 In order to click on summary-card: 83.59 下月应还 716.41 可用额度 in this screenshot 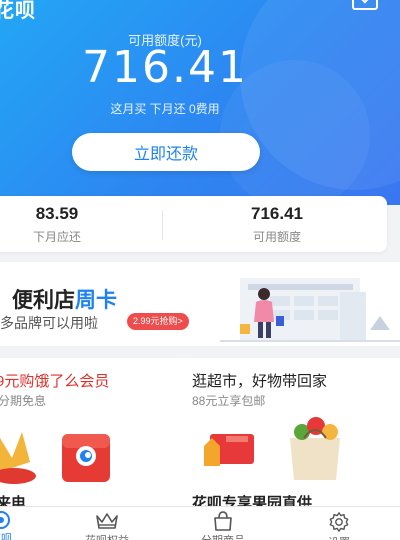, I will do `click(193, 224)`.